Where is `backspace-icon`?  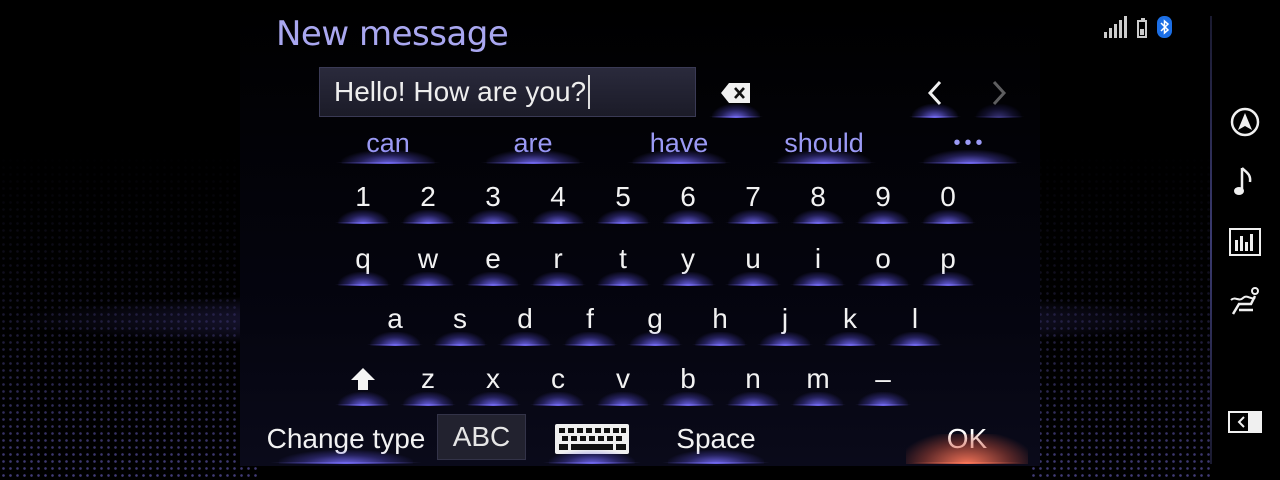 backspace-icon is located at coordinates (735, 93).